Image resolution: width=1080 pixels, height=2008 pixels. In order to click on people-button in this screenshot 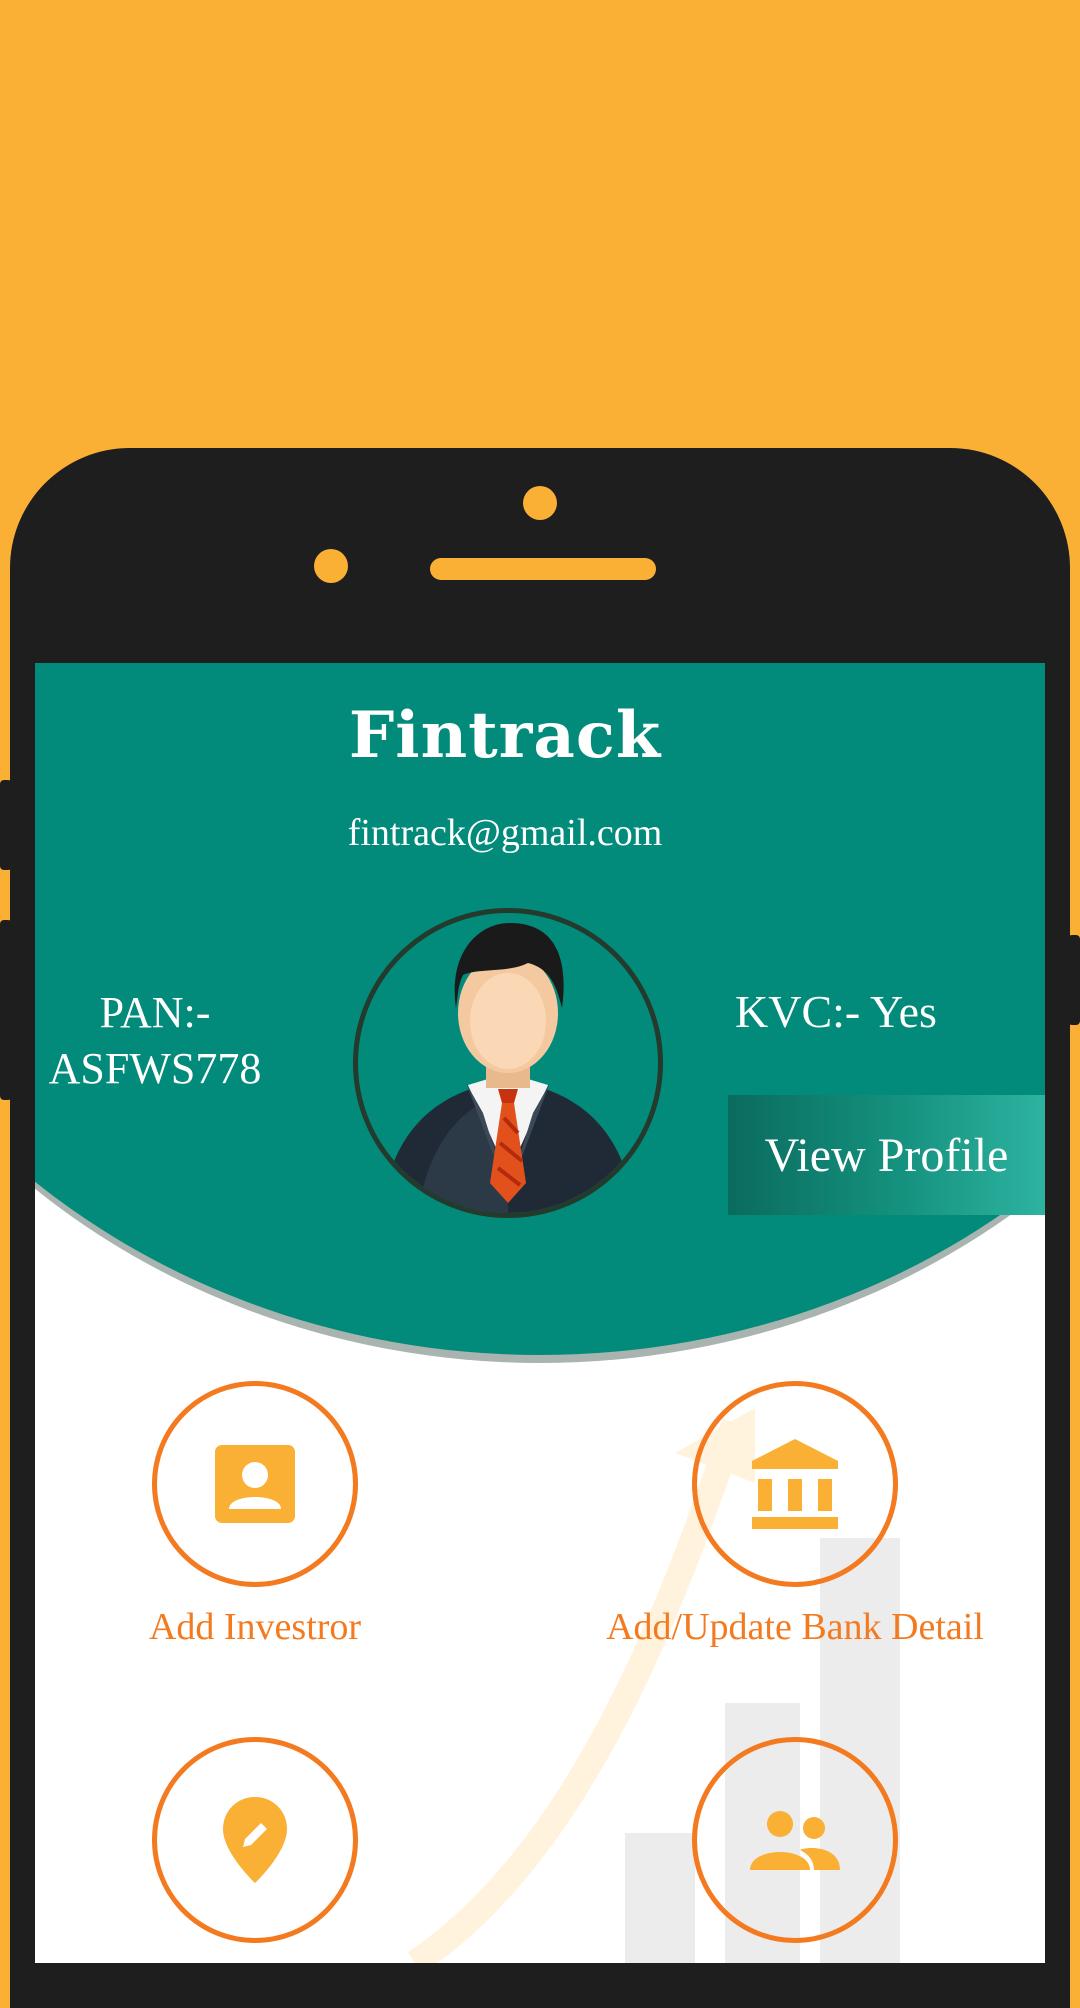, I will do `click(795, 1849)`.